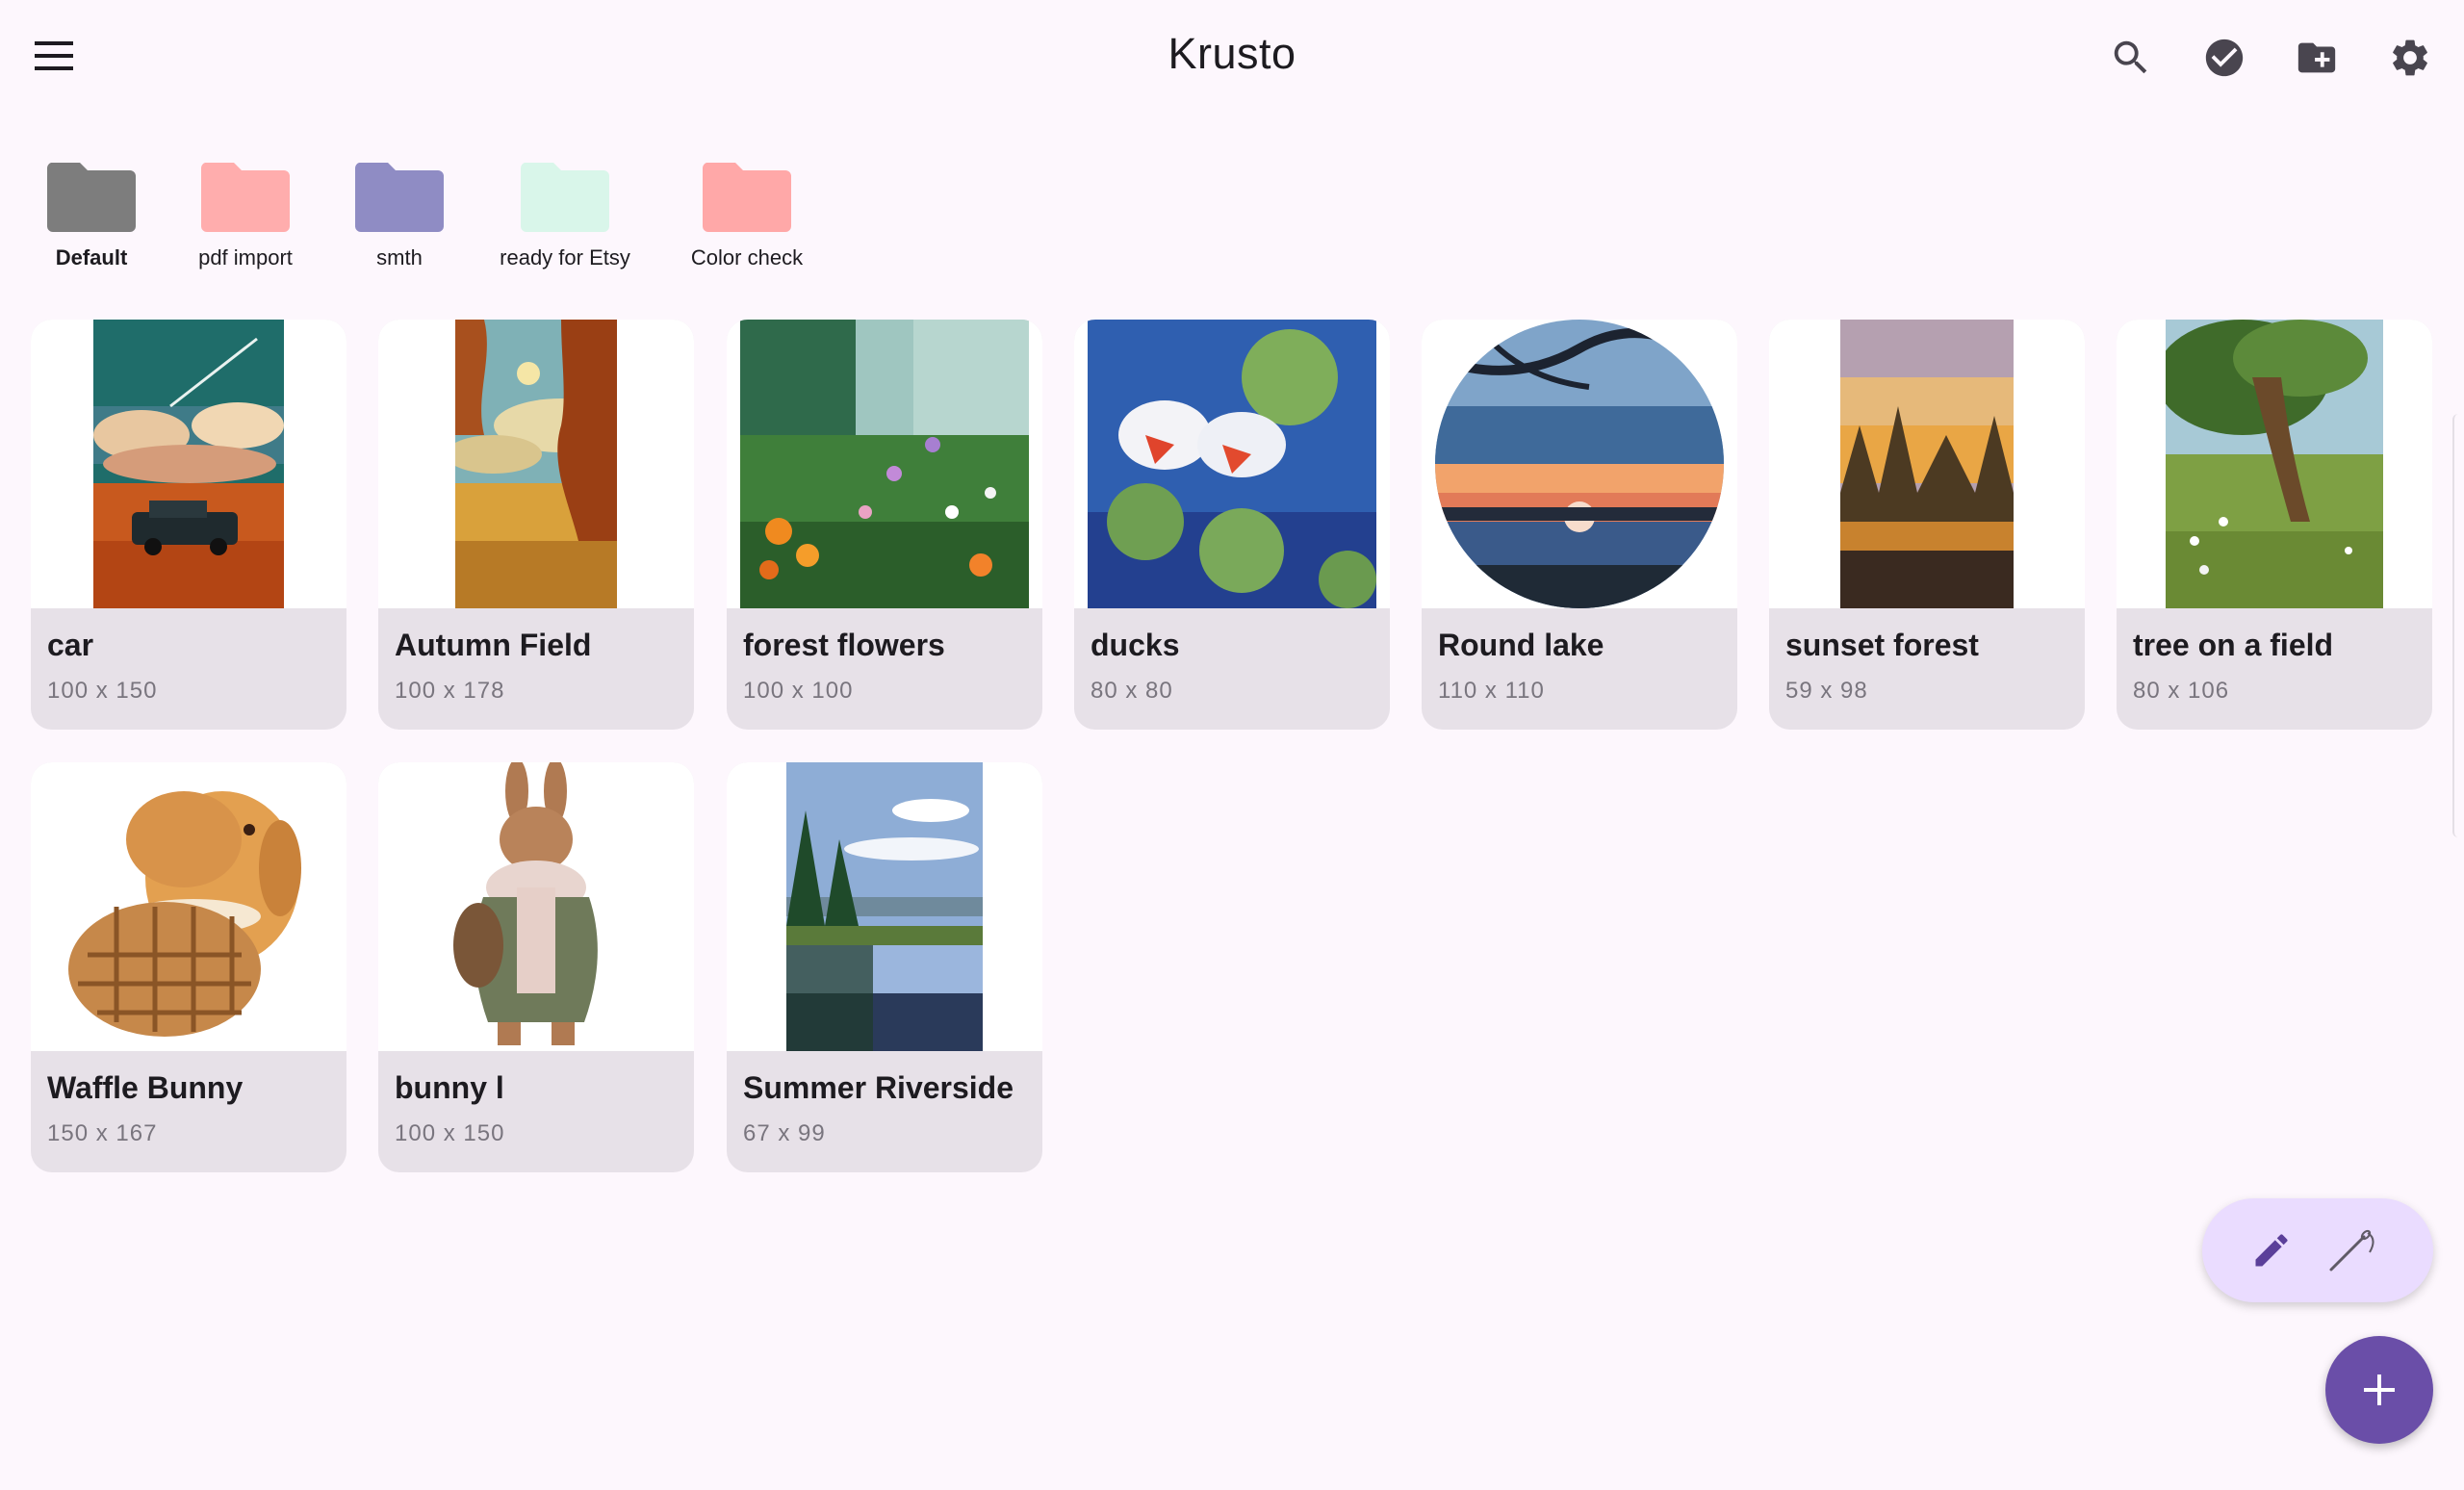  What do you see at coordinates (1491, 691) in the screenshot?
I see `pattern-size: 110 x 110` at bounding box center [1491, 691].